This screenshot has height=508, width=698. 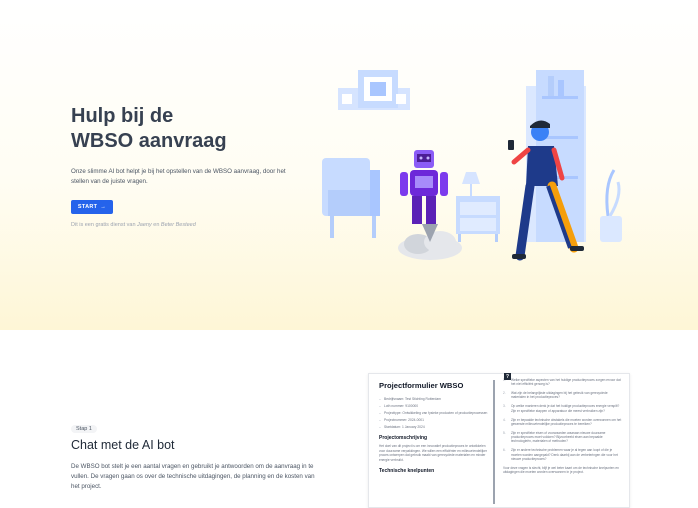 I want to click on step-badge: Stap 1, so click(x=84, y=429).